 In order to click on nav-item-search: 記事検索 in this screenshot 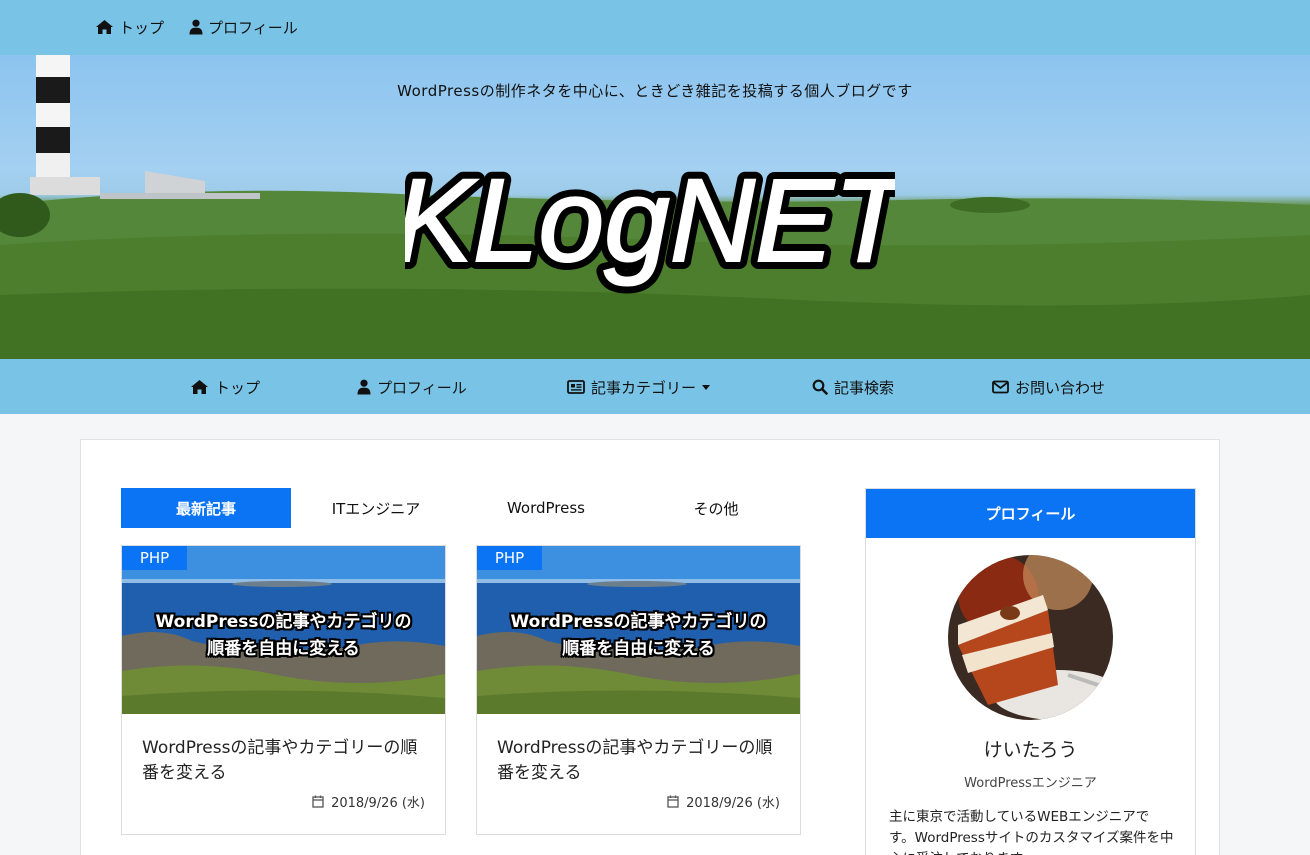, I will do `click(853, 387)`.